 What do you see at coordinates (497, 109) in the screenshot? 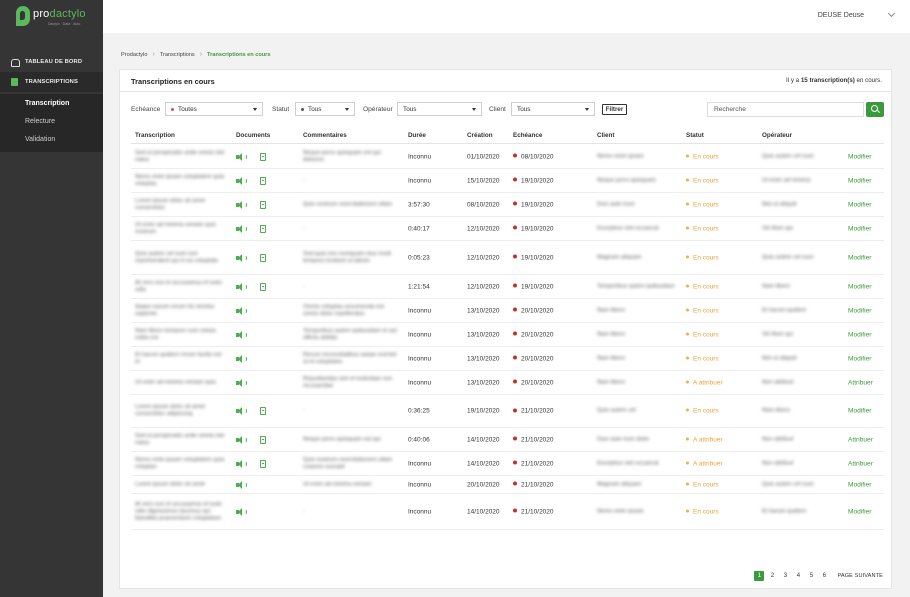
I see `client-label: Client` at bounding box center [497, 109].